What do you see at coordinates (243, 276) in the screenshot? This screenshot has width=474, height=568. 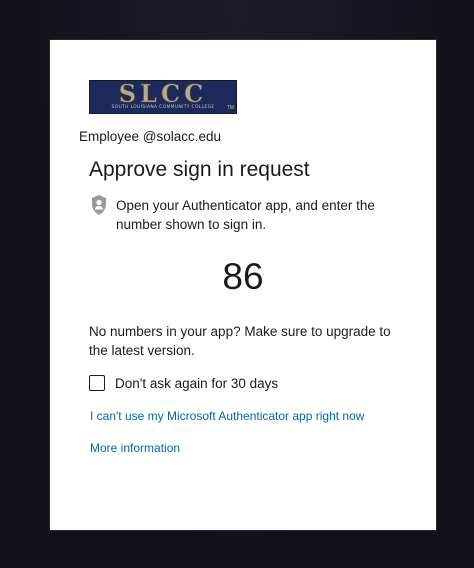 I see `verification-number: 86` at bounding box center [243, 276].